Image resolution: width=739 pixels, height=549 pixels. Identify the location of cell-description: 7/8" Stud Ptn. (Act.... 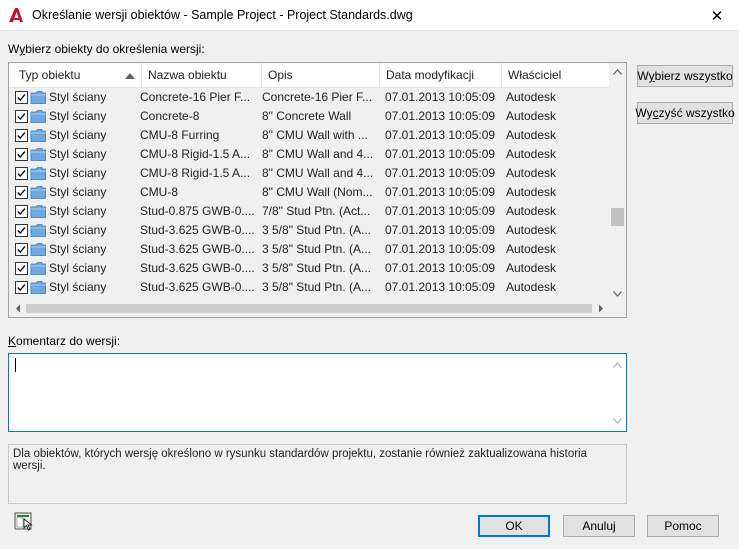
(316, 211).